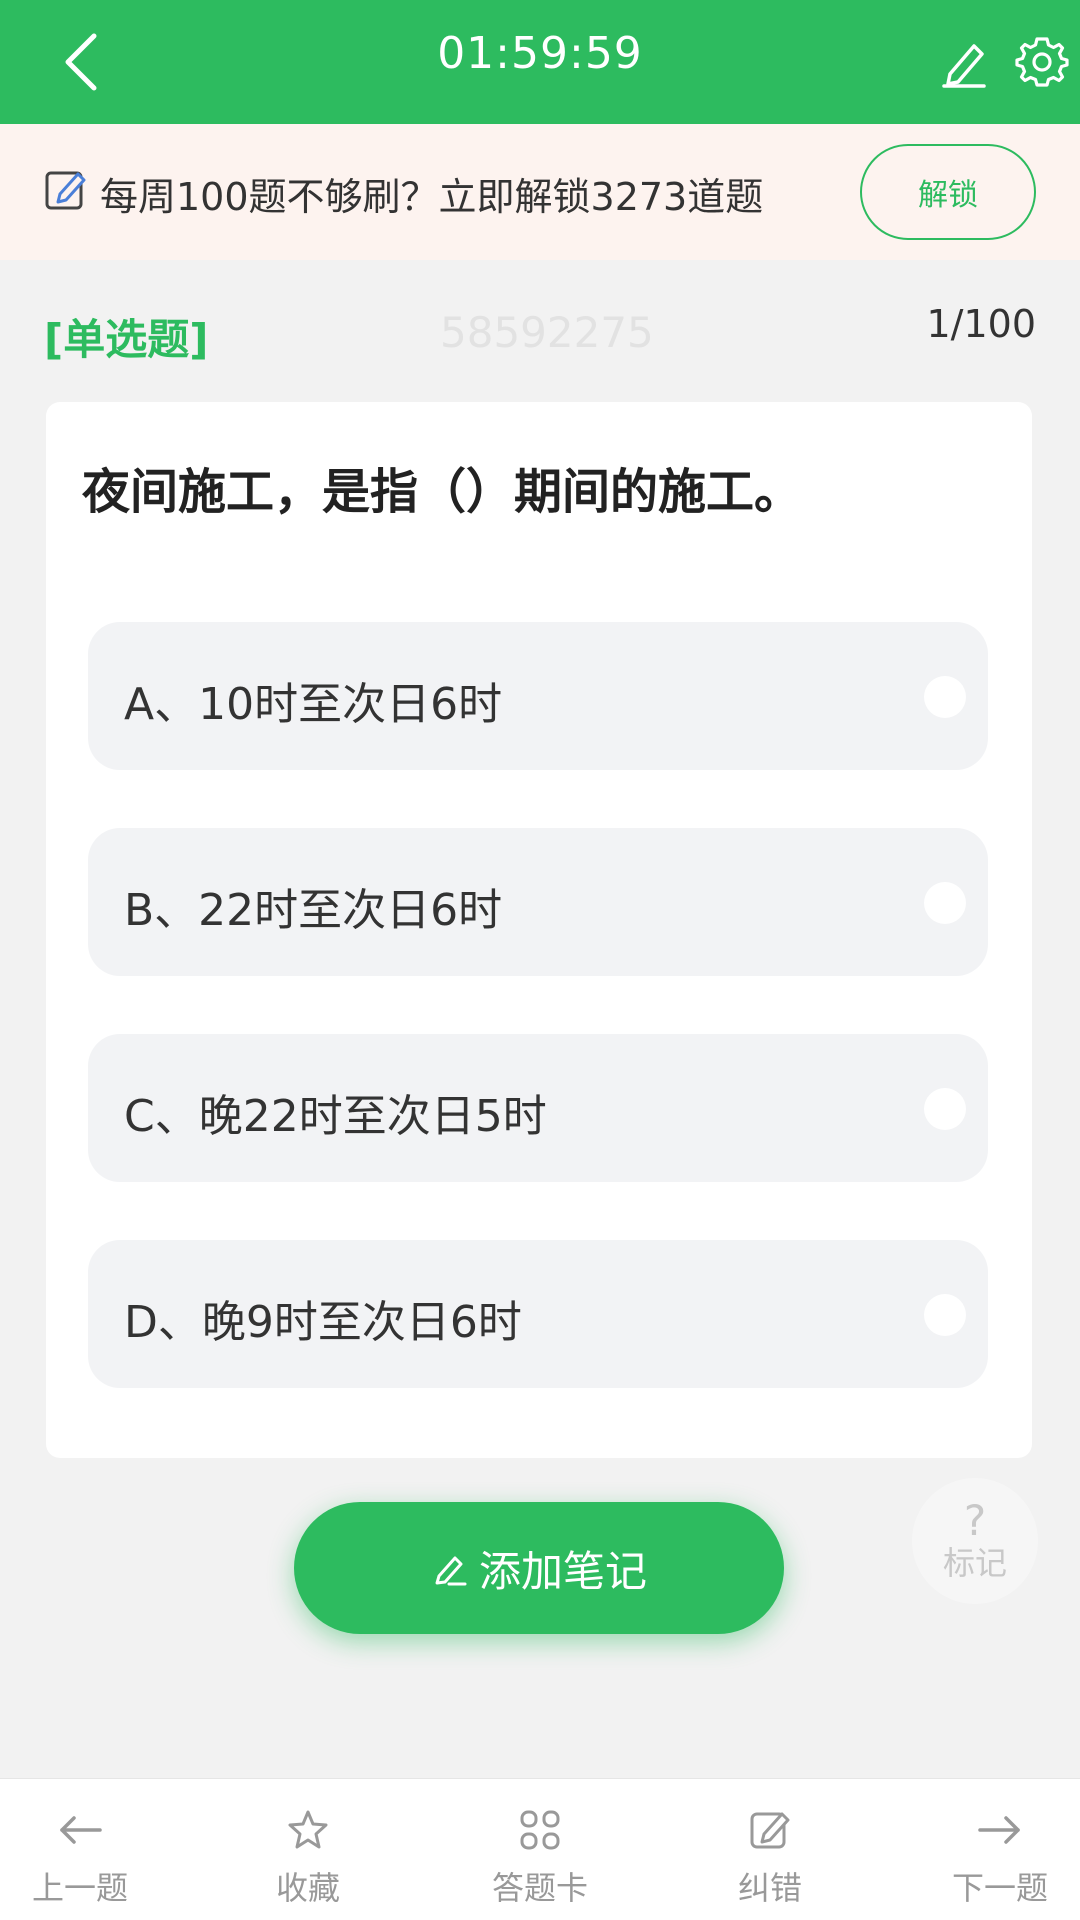 Image resolution: width=1080 pixels, height=1920 pixels. I want to click on arrow-left-icon, so click(81, 1830).